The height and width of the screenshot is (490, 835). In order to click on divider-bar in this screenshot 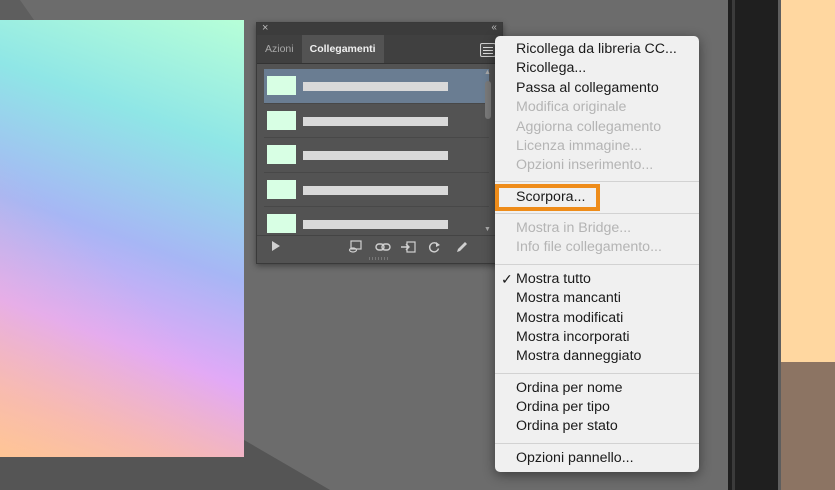, I will do `click(753, 245)`.